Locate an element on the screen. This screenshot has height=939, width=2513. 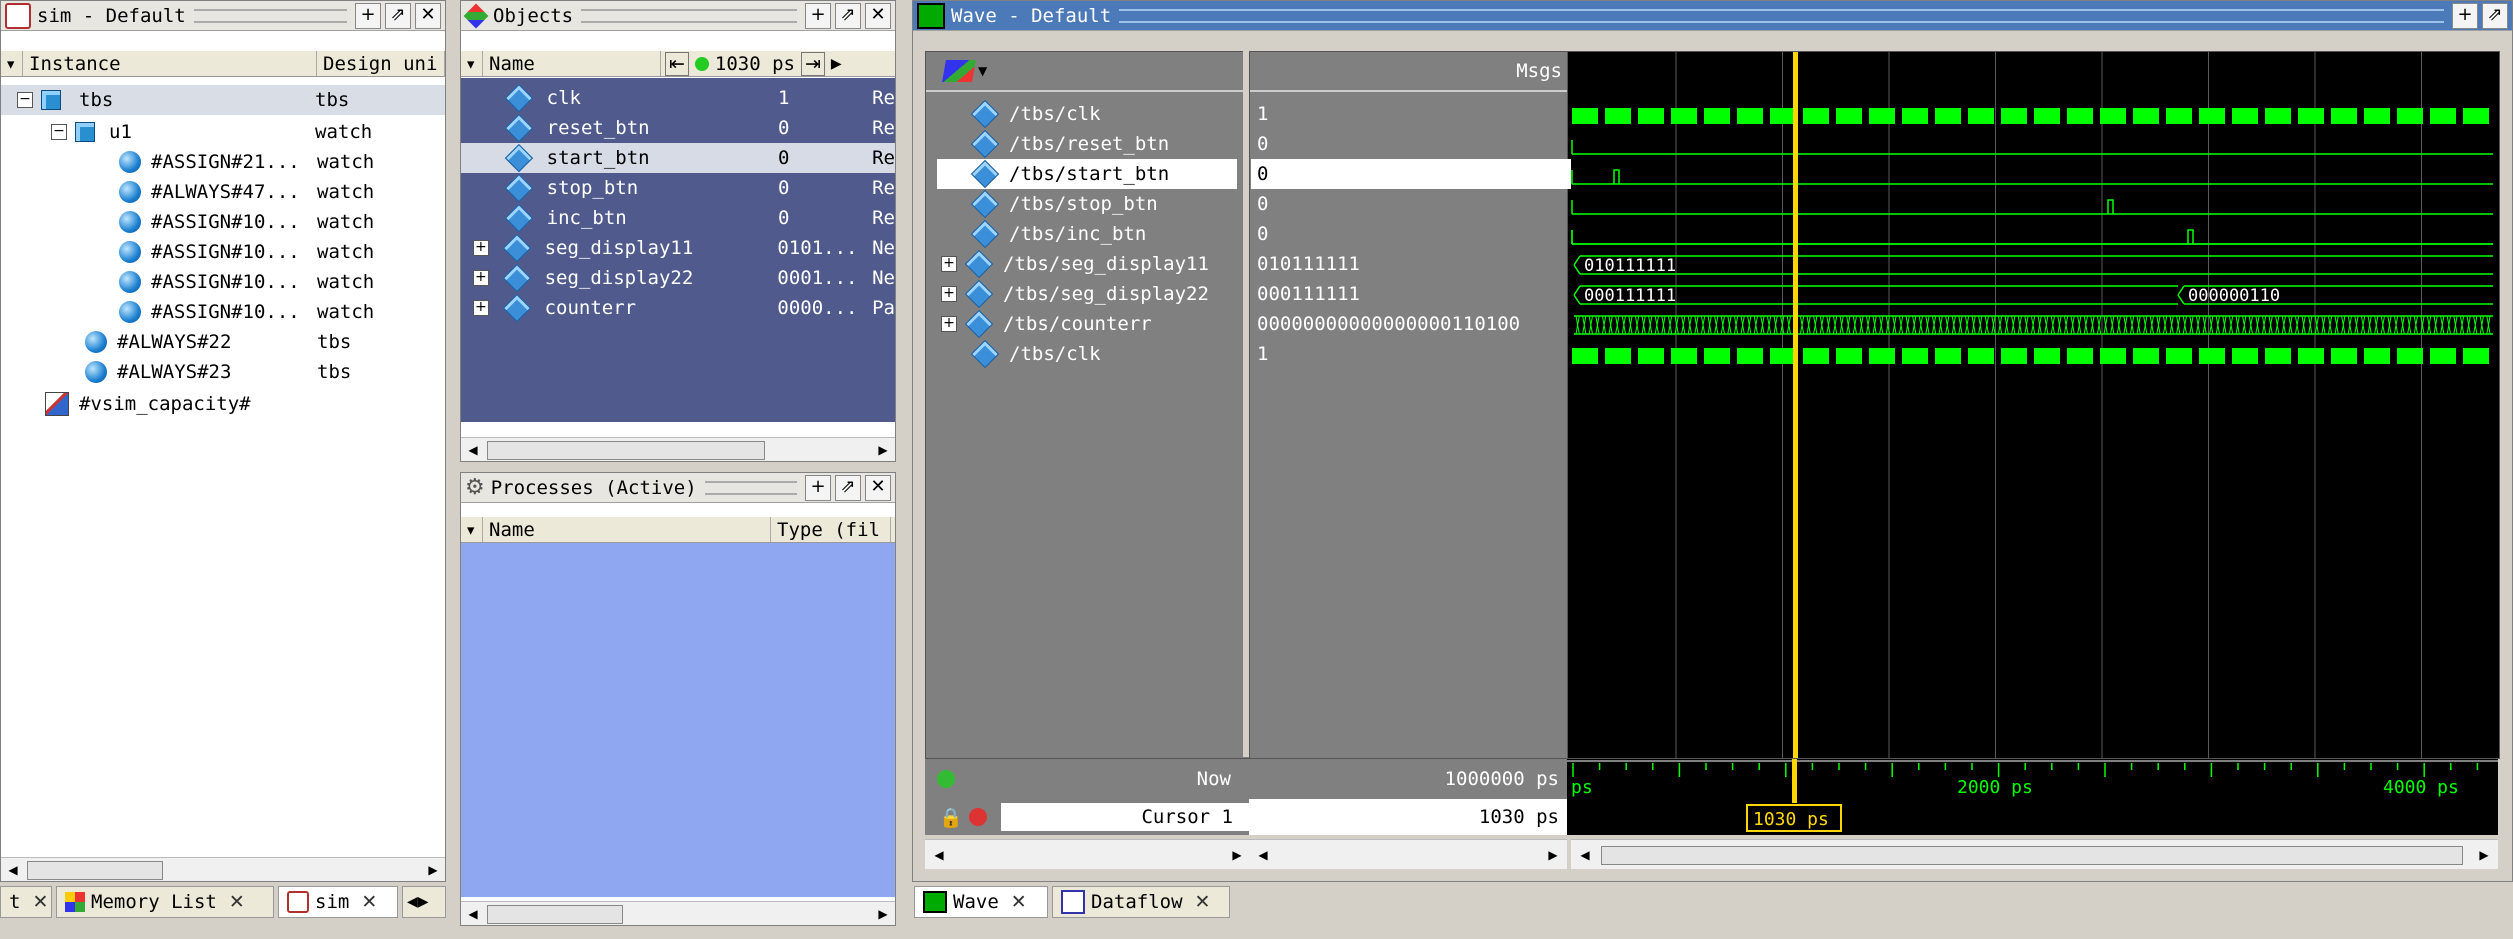
more-arrow-icon: ▶ is located at coordinates (836, 64).